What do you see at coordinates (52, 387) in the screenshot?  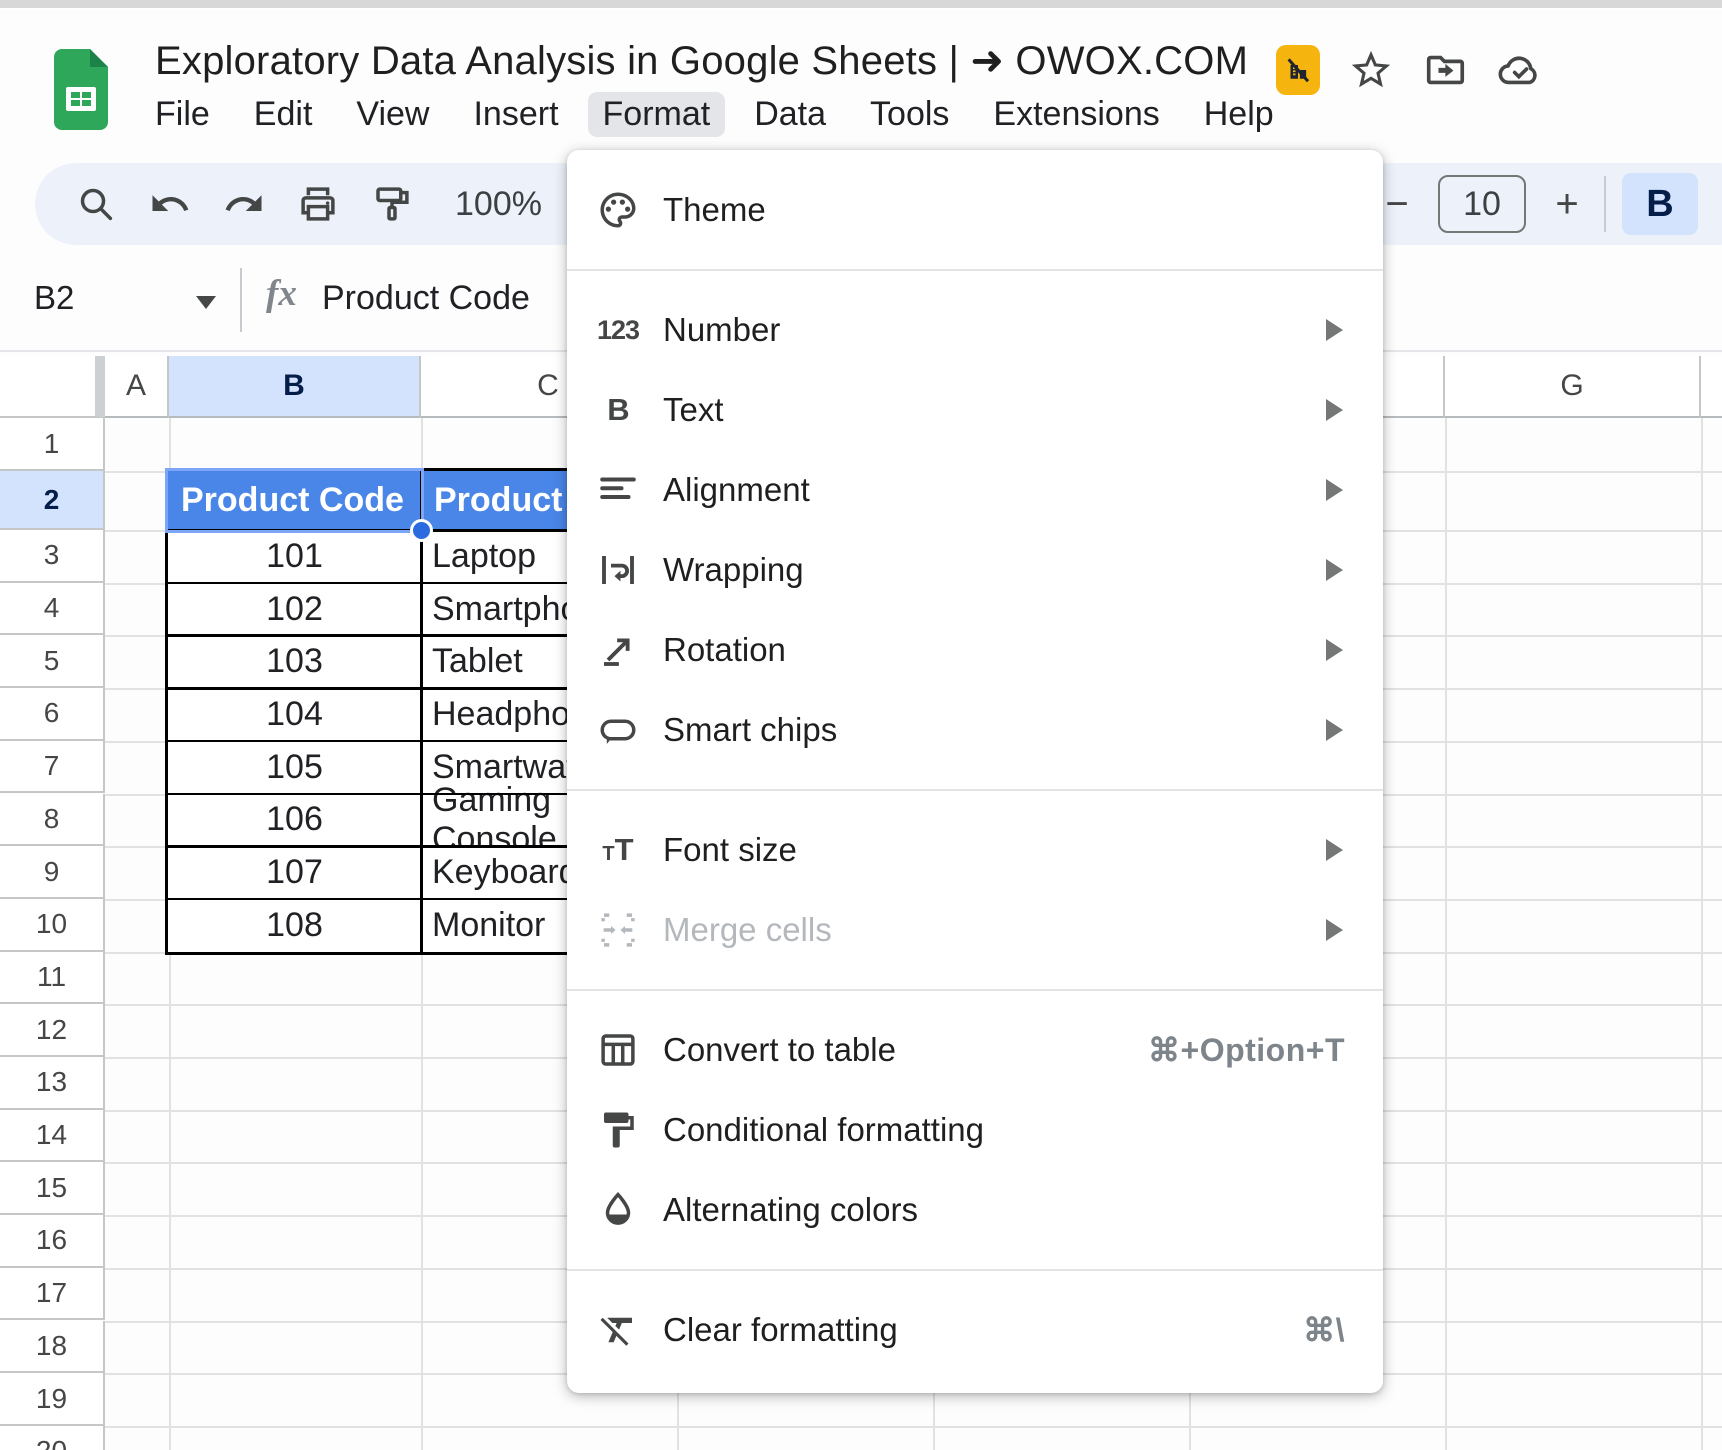 I see `grid-corner-select-all` at bounding box center [52, 387].